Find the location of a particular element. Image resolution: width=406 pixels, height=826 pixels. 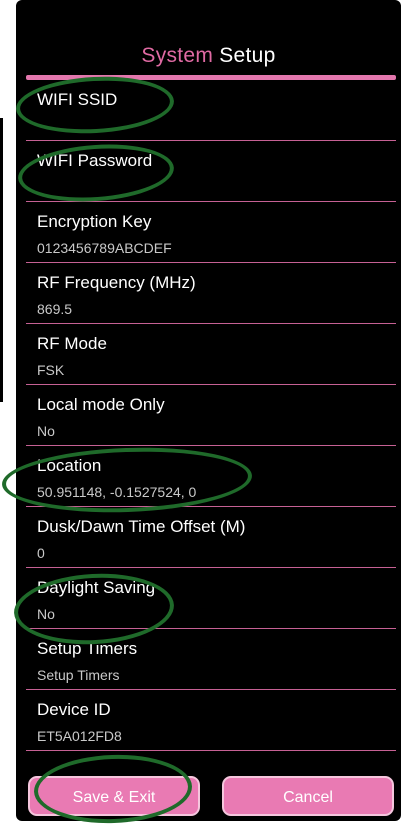

setting-value: 50.951148, -0.1527524, 0 is located at coordinates (117, 492).